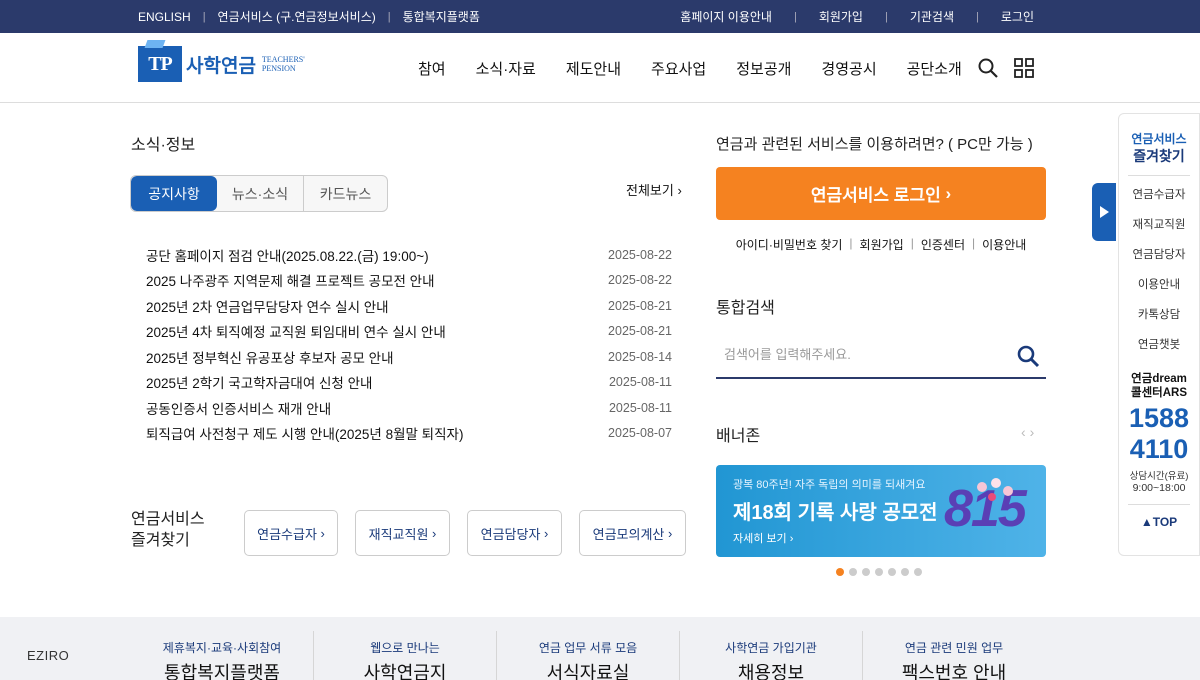 The image size is (1200, 680). What do you see at coordinates (1024, 68) in the screenshot?
I see `sitemap-grid-icon` at bounding box center [1024, 68].